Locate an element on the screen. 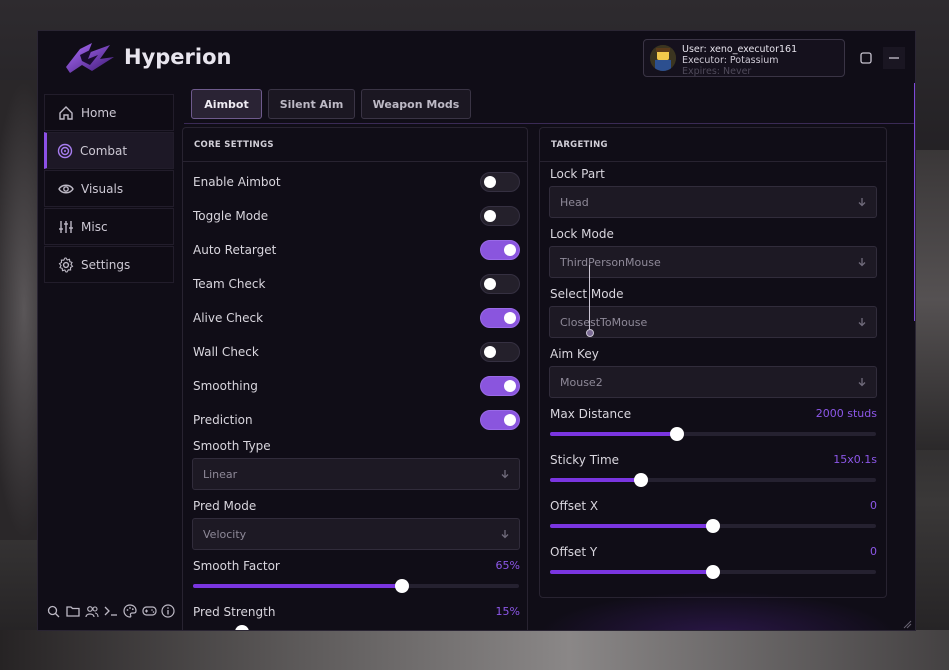 This screenshot has width=949, height=670. mouse-cursor-line is located at coordinates (589, 299).